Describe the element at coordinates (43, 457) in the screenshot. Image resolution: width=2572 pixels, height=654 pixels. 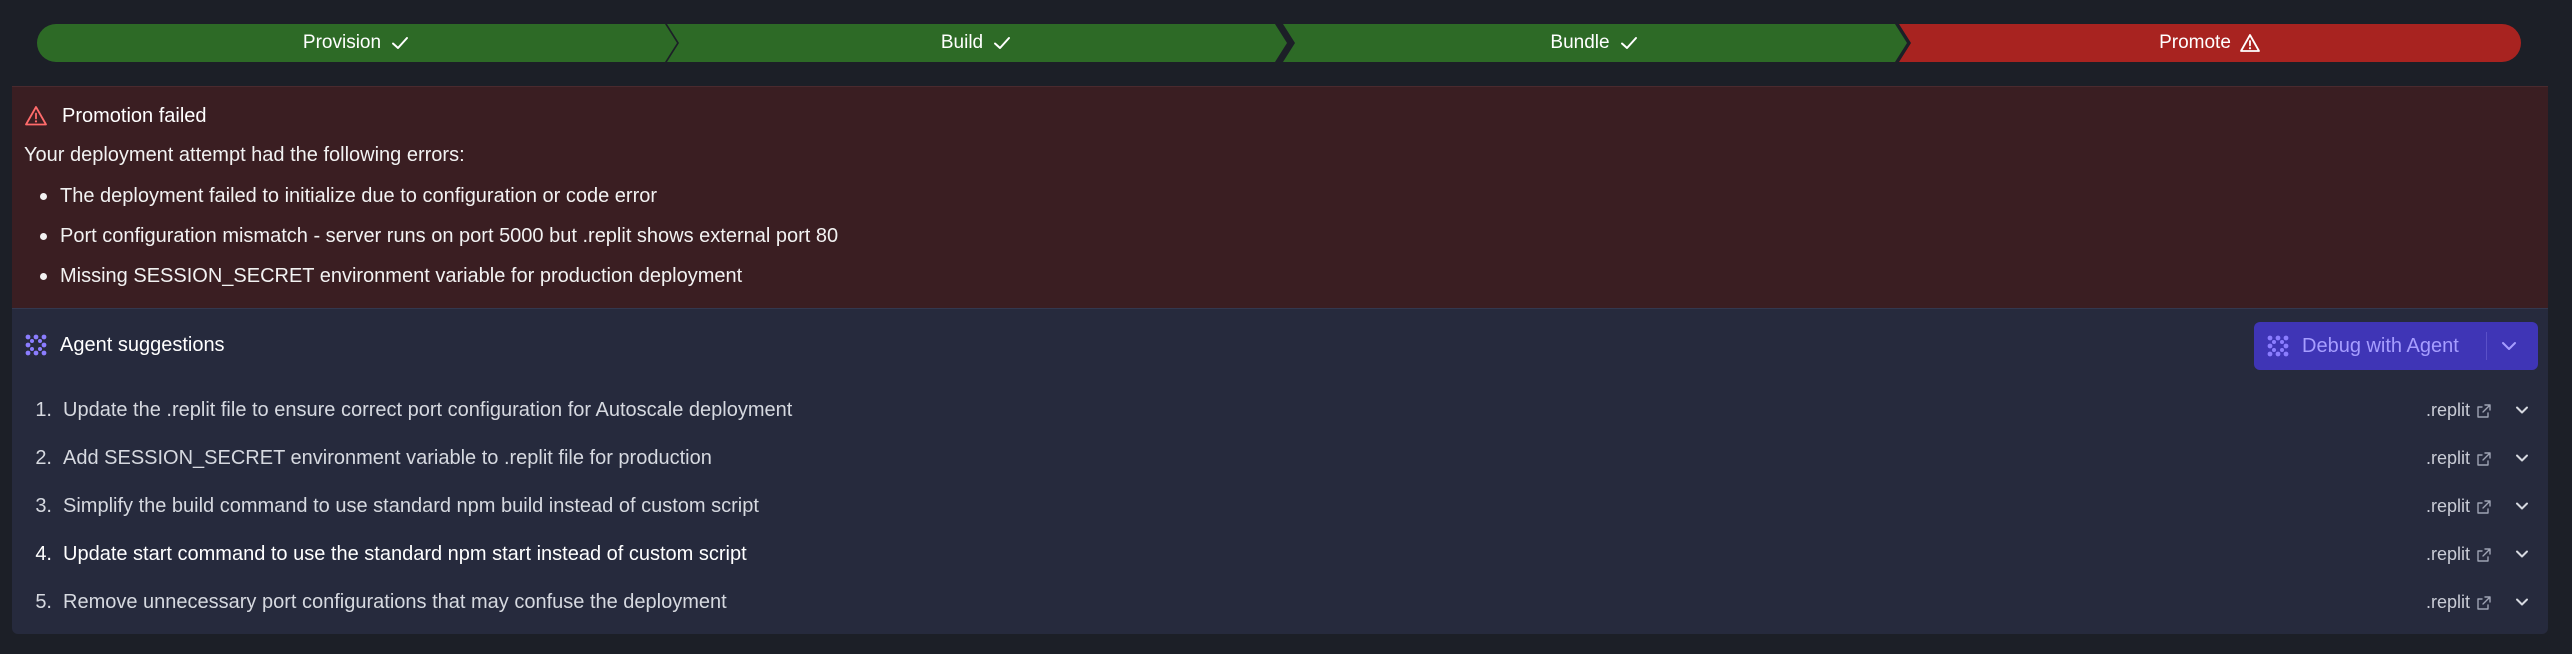
I see `suggestion-number: 2.` at that location.